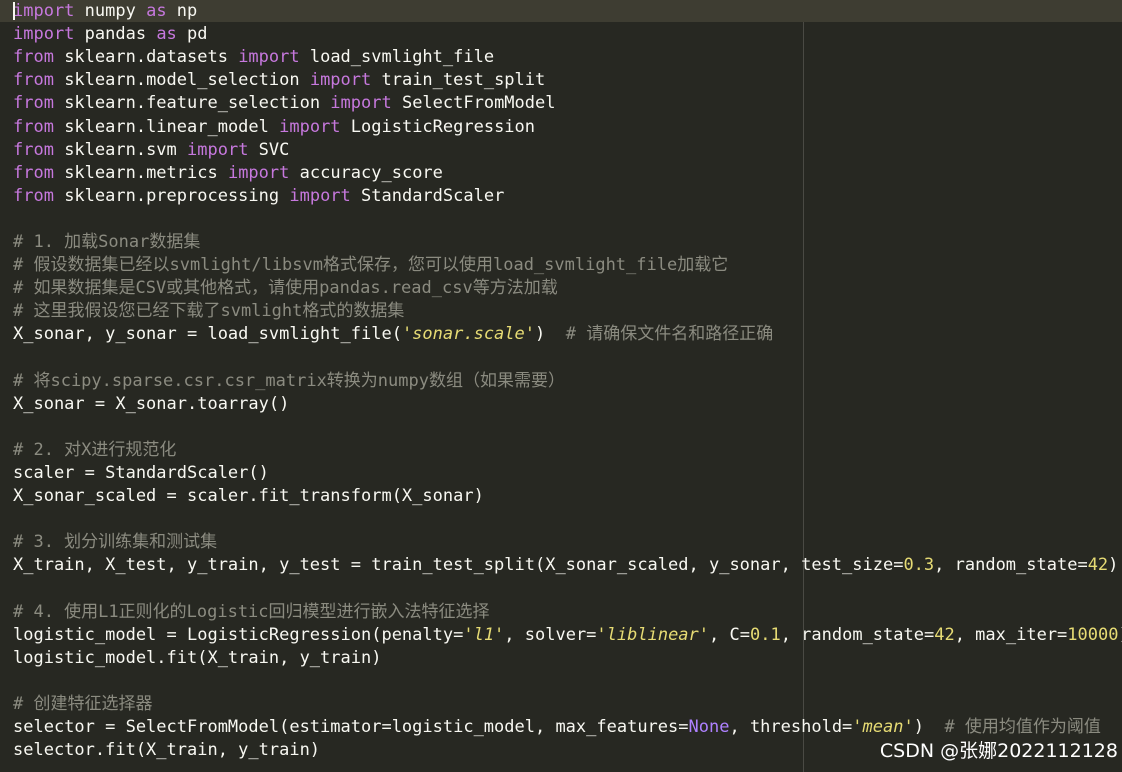  I want to click on code-token: selector.fit(X_train, y_train), so click(167, 750).